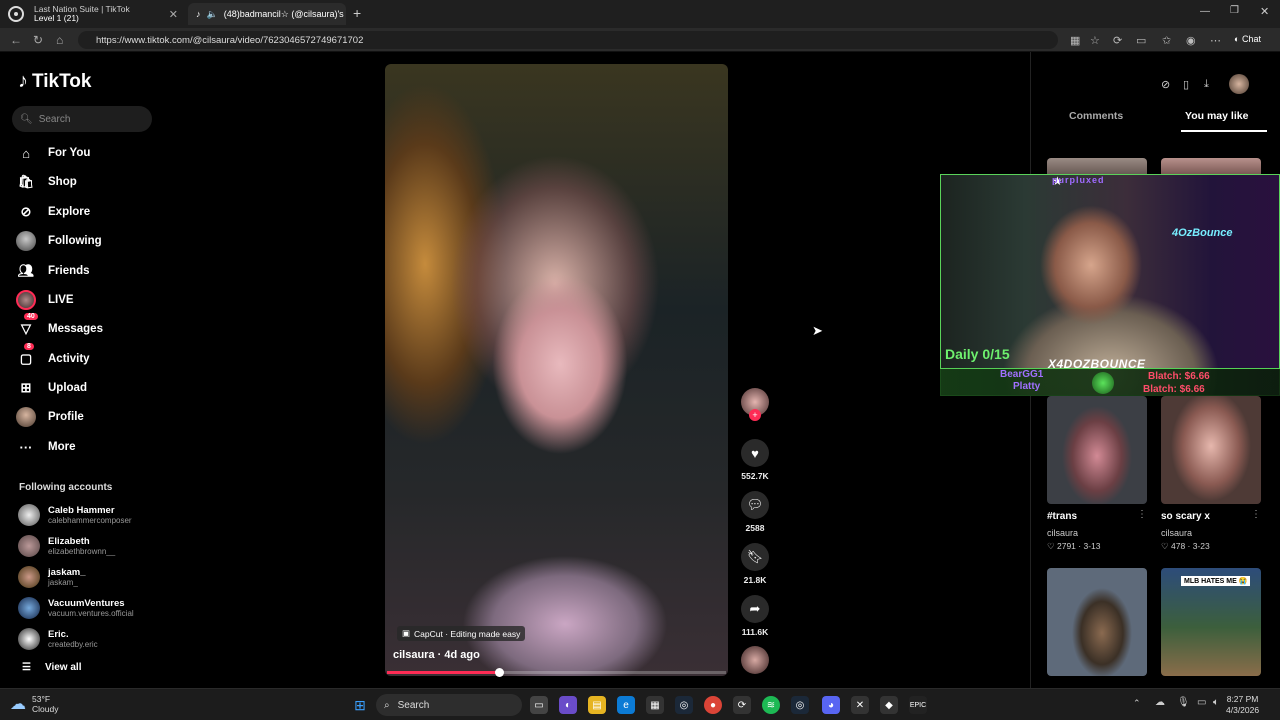 The width and height of the screenshot is (1280, 720). Describe the element at coordinates (1103, 383) in the screenshot. I see `alien-icon` at that location.